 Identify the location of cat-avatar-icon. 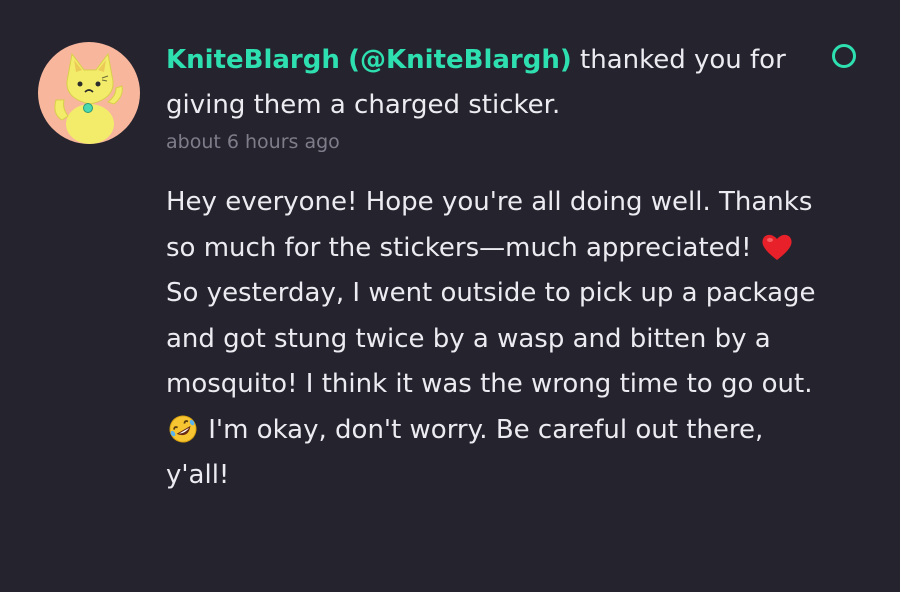
(88, 98).